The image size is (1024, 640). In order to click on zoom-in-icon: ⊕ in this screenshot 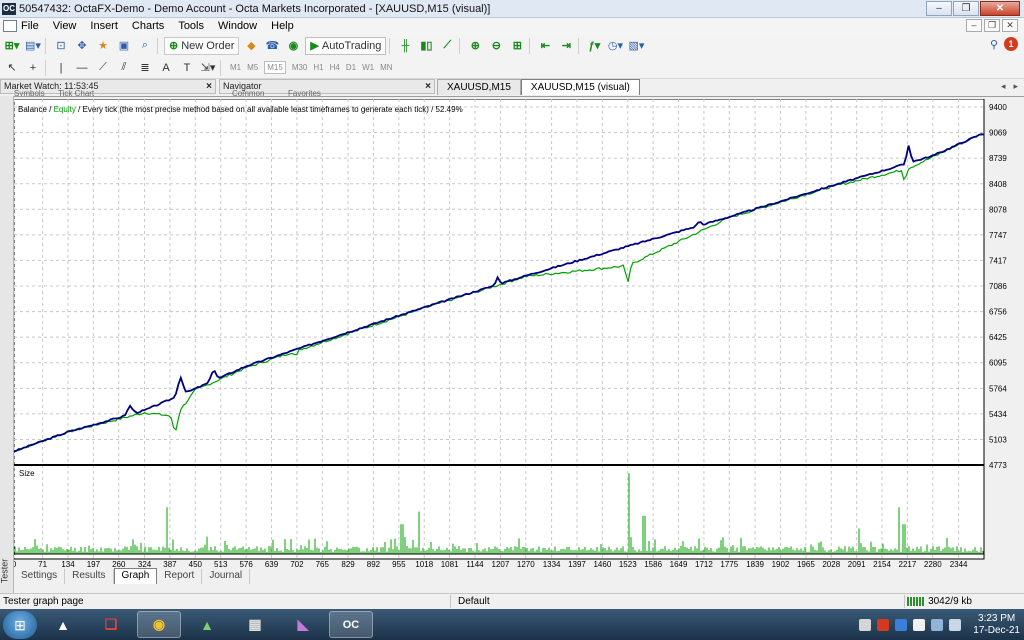, I will do `click(475, 46)`.